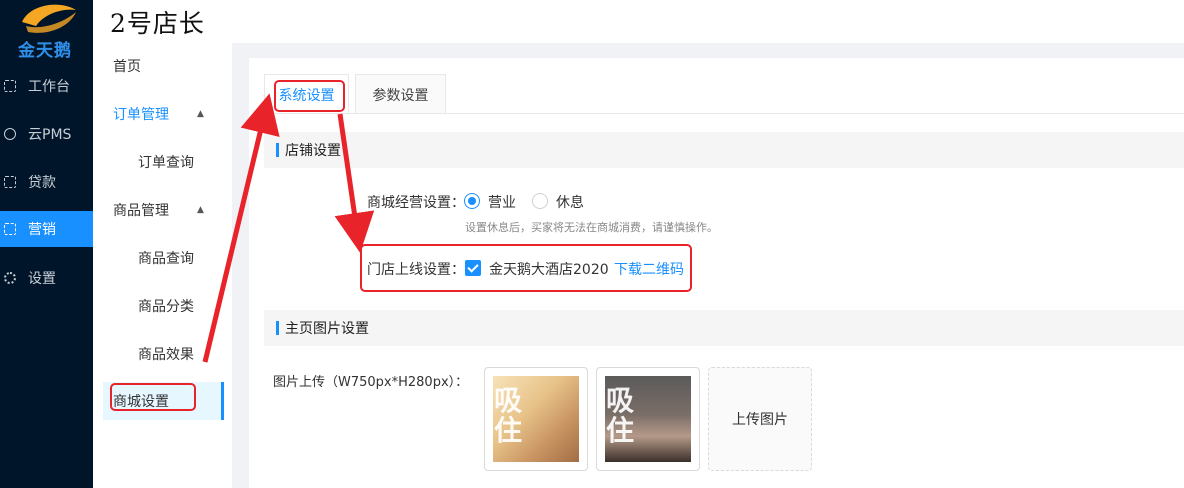  Describe the element at coordinates (241, 228) in the screenshot. I see `arrow-up-icon` at that location.